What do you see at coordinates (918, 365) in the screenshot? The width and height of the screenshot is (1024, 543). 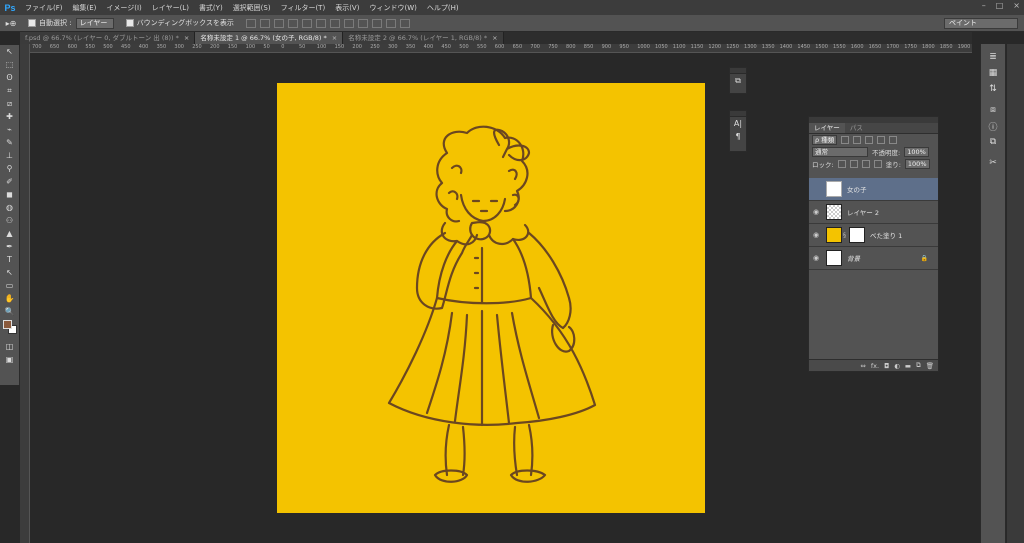 I see `new-layer-icon: ⧉` at bounding box center [918, 365].